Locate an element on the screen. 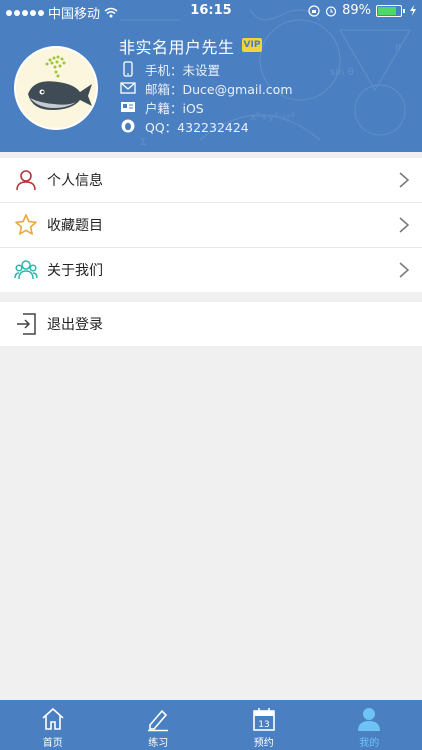  whale-avatar-image is located at coordinates (60, 82).